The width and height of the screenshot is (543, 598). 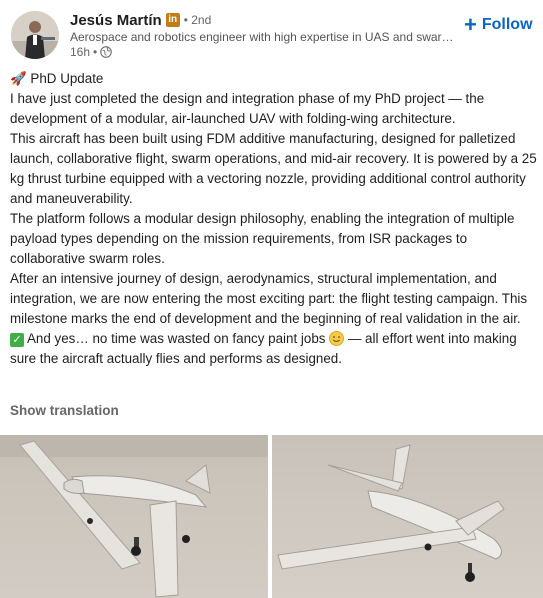 I want to click on author-name: Jesús Martín, so click(x=116, y=20).